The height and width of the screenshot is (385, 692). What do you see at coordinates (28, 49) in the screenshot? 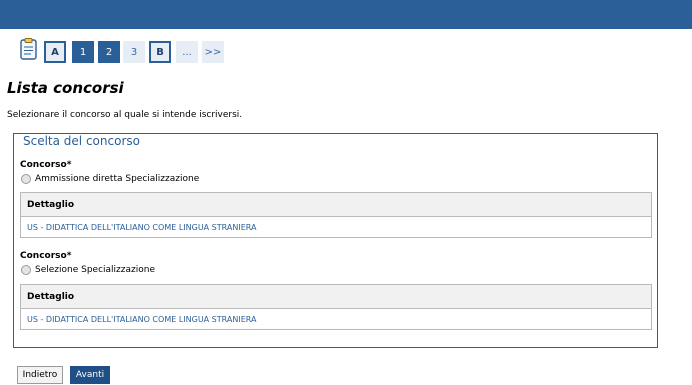
I see `clipboard-icon` at bounding box center [28, 49].